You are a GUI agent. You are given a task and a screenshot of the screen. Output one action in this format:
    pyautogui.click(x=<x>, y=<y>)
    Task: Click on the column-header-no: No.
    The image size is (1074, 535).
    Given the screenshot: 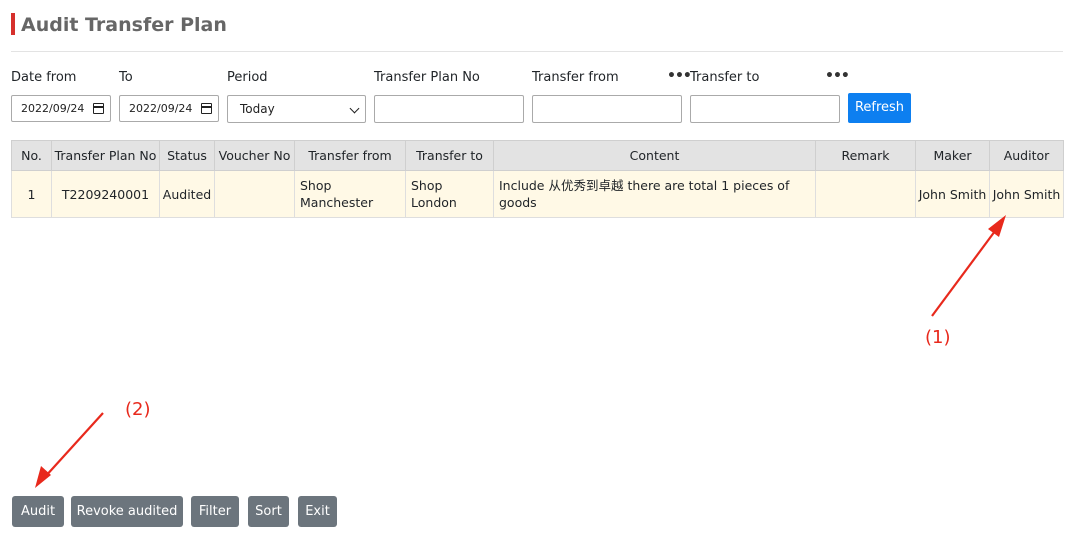 What is the action you would take?
    pyautogui.click(x=31, y=155)
    